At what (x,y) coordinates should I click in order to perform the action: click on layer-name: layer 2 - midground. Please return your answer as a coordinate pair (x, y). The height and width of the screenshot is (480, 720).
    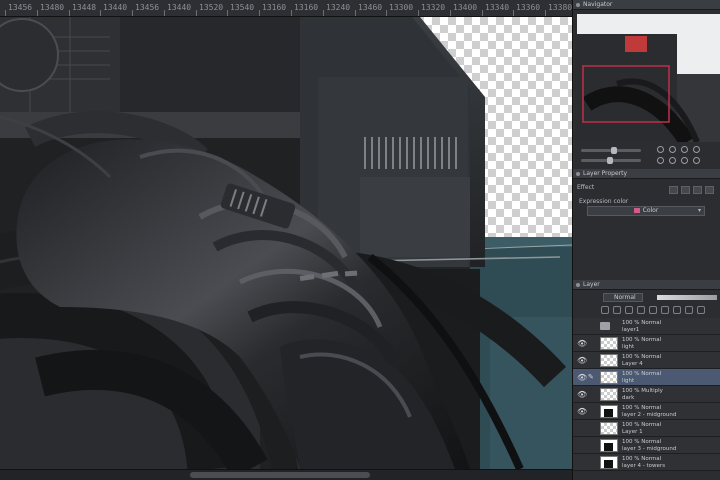
    Looking at the image, I should click on (649, 415).